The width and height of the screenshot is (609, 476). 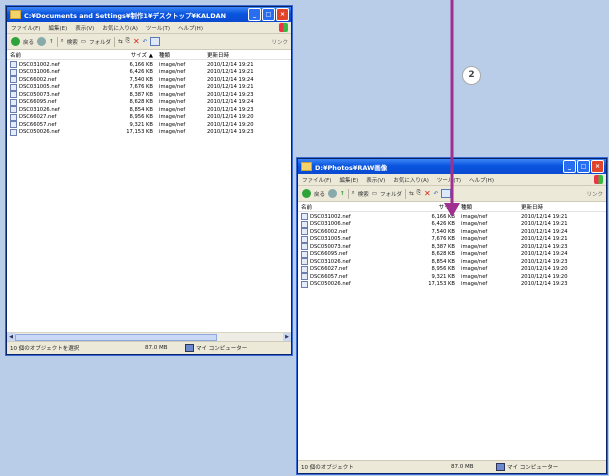 I want to click on drag-arrow-head, so click(x=452, y=210).